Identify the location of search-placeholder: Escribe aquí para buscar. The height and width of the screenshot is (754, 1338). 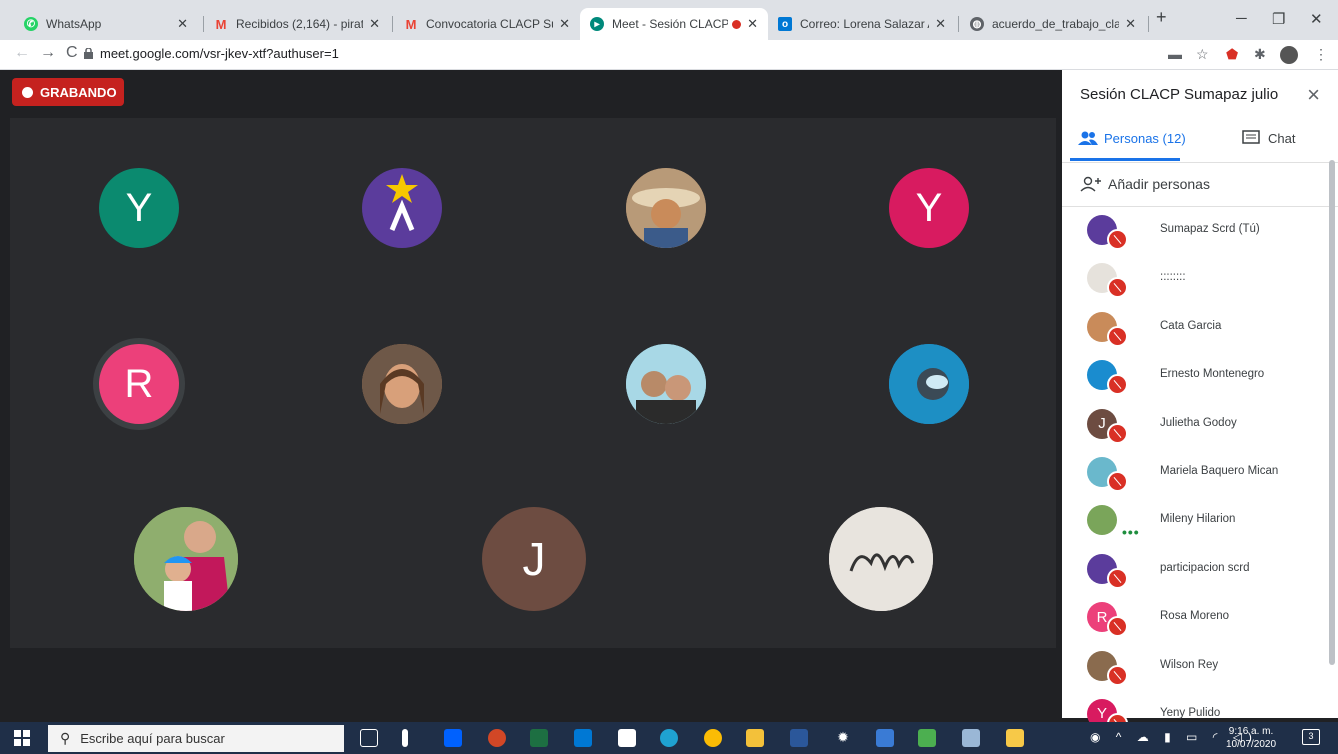
(152, 738).